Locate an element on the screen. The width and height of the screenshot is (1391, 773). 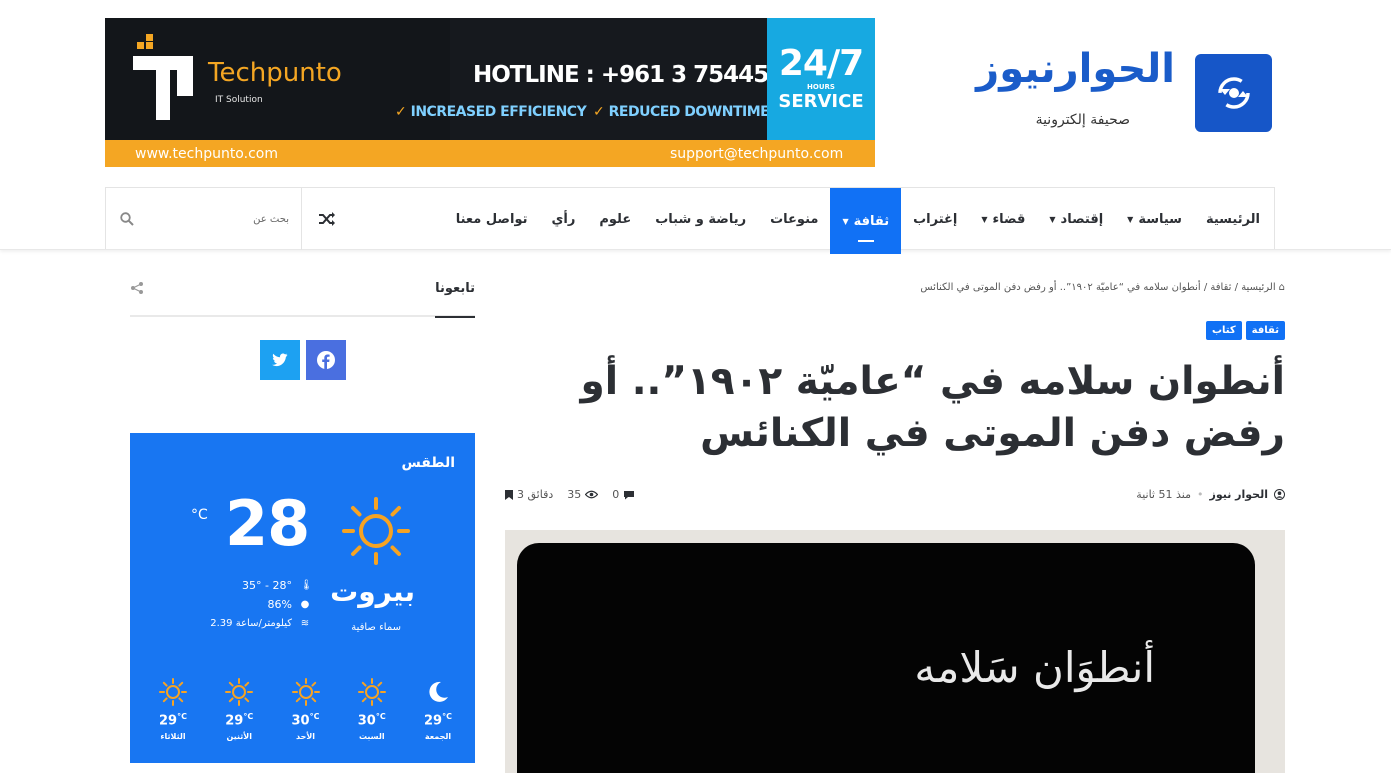
forecast-day: 29°C الثلاثاء is located at coordinates (173, 708).